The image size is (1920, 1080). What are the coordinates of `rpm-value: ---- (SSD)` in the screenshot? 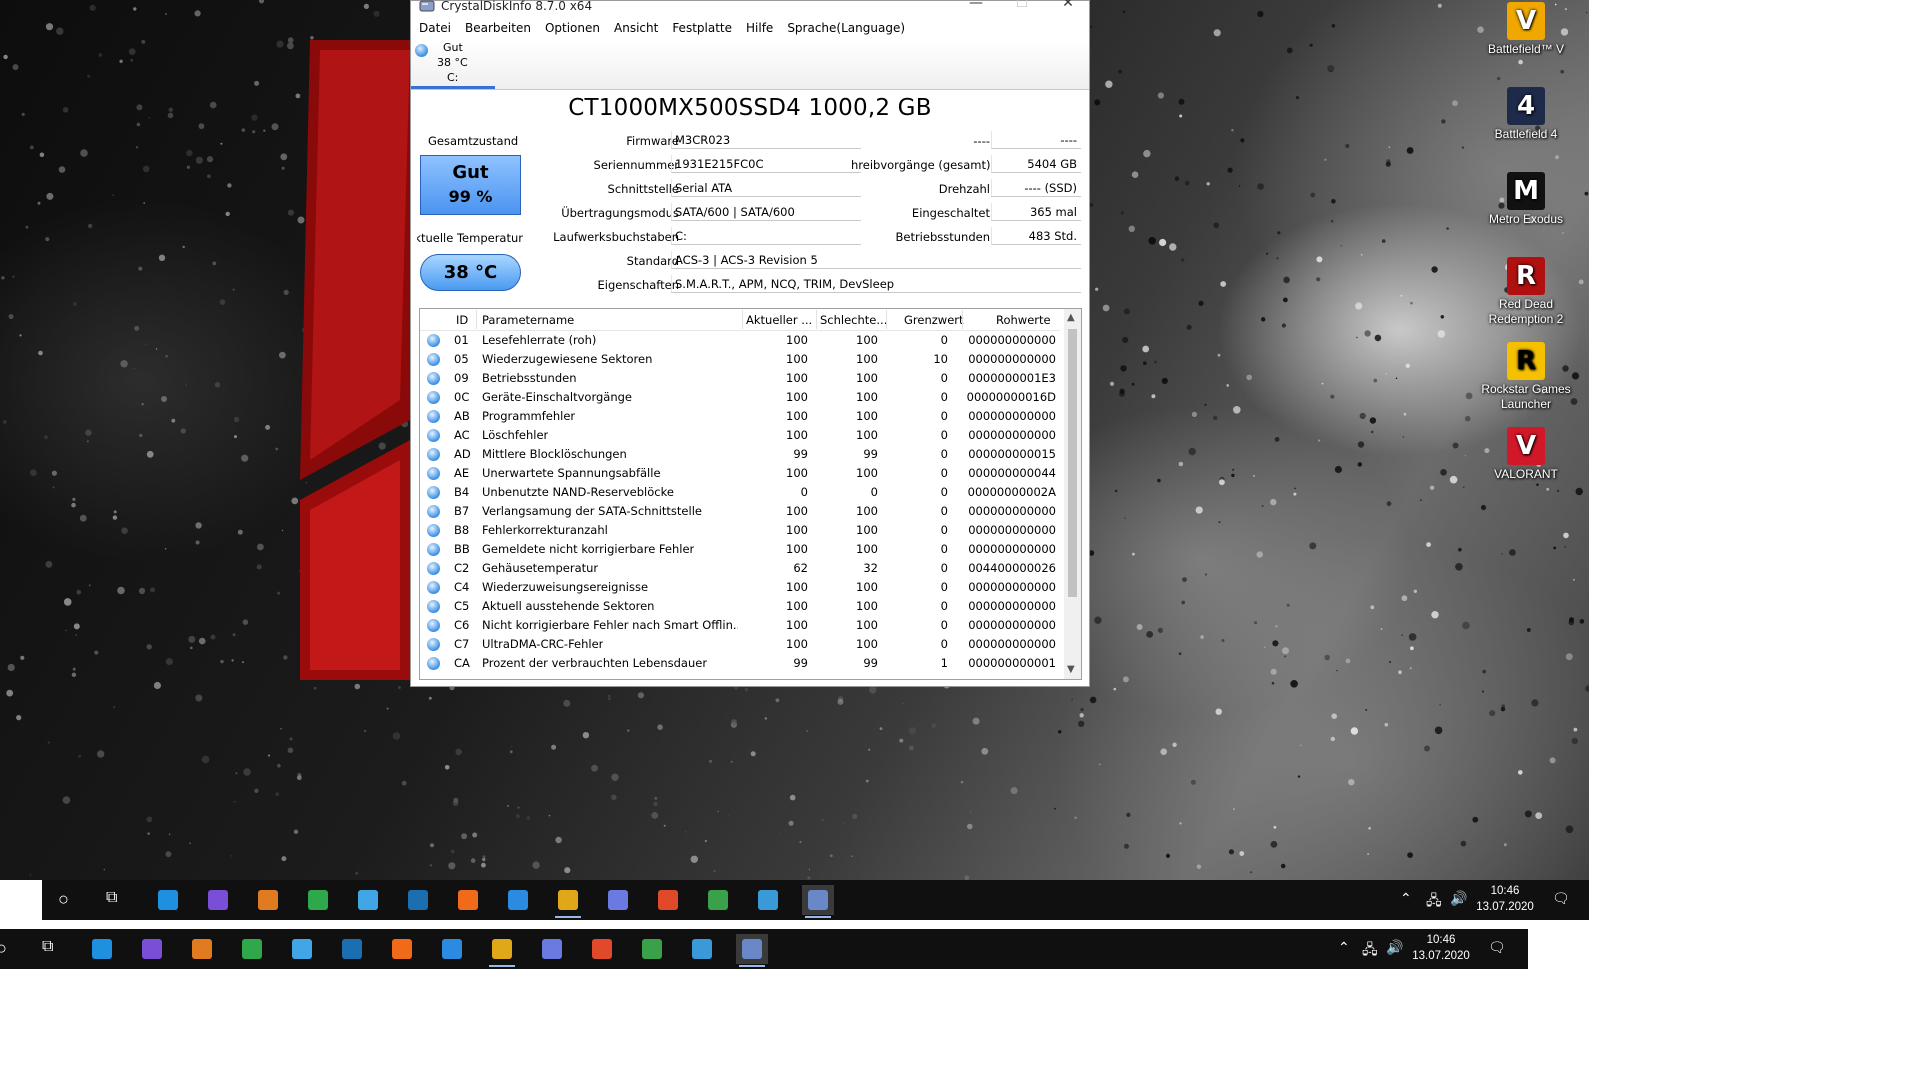 It's located at (1036, 188).